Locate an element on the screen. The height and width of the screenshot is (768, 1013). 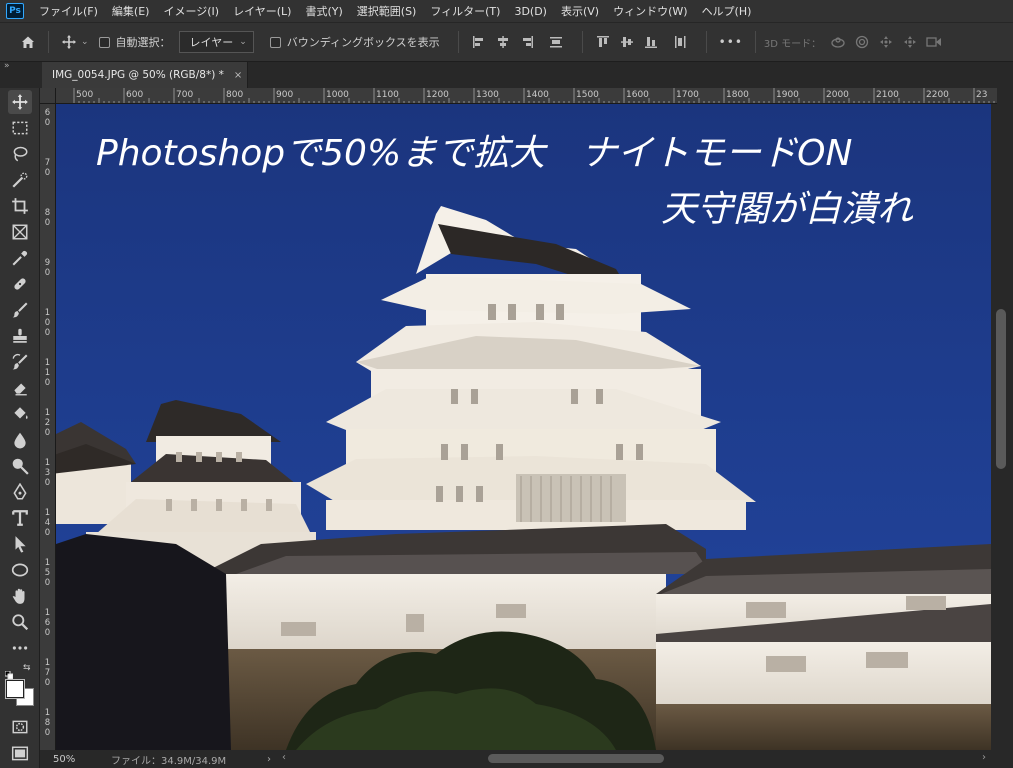
quick-selection-icon is located at coordinates (20, 180).